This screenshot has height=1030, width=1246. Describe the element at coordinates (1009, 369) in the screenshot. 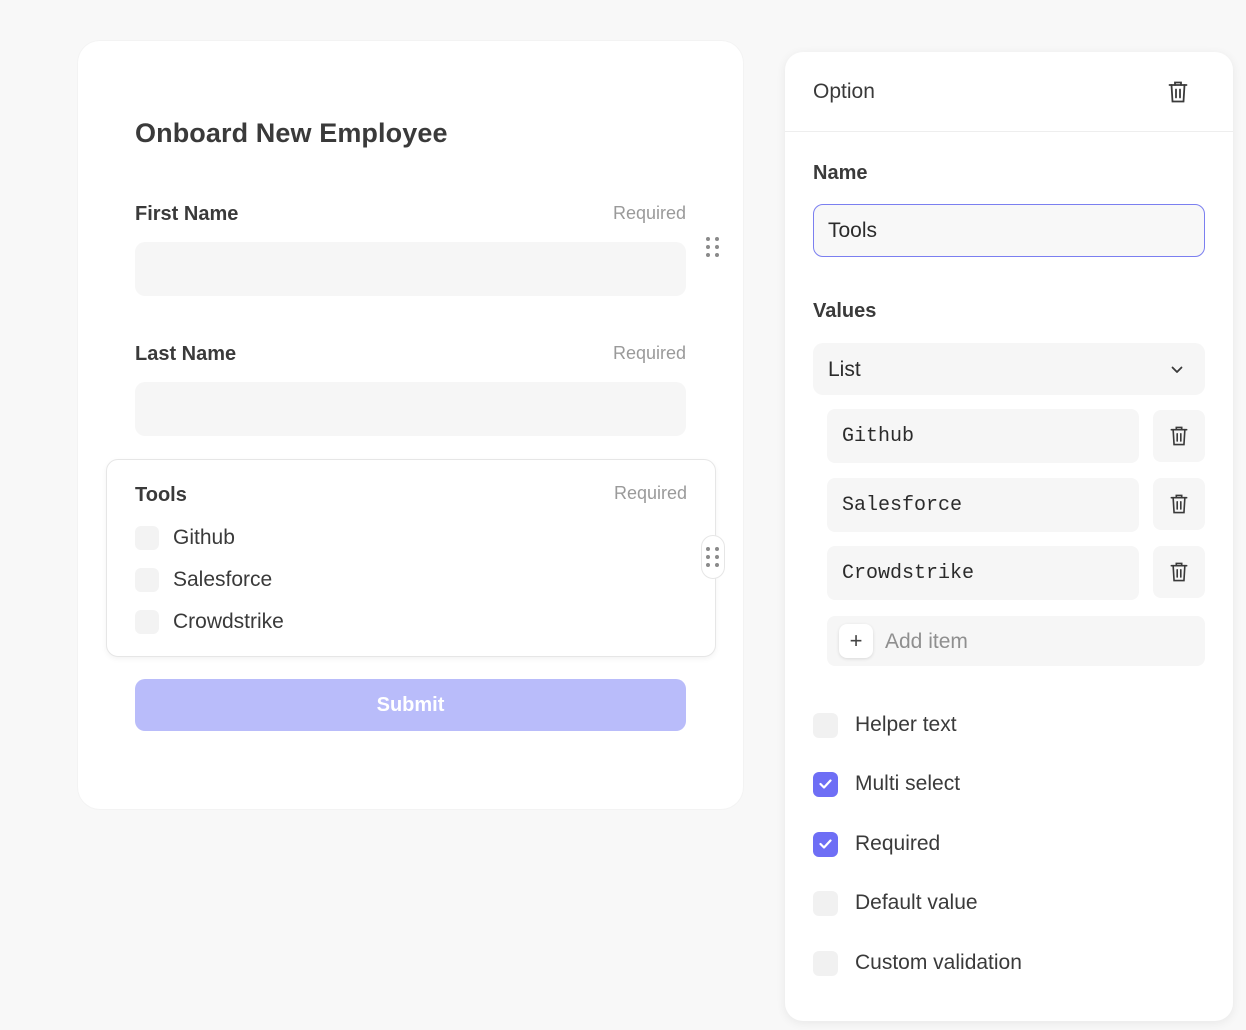

I see `values-type-select: List` at that location.